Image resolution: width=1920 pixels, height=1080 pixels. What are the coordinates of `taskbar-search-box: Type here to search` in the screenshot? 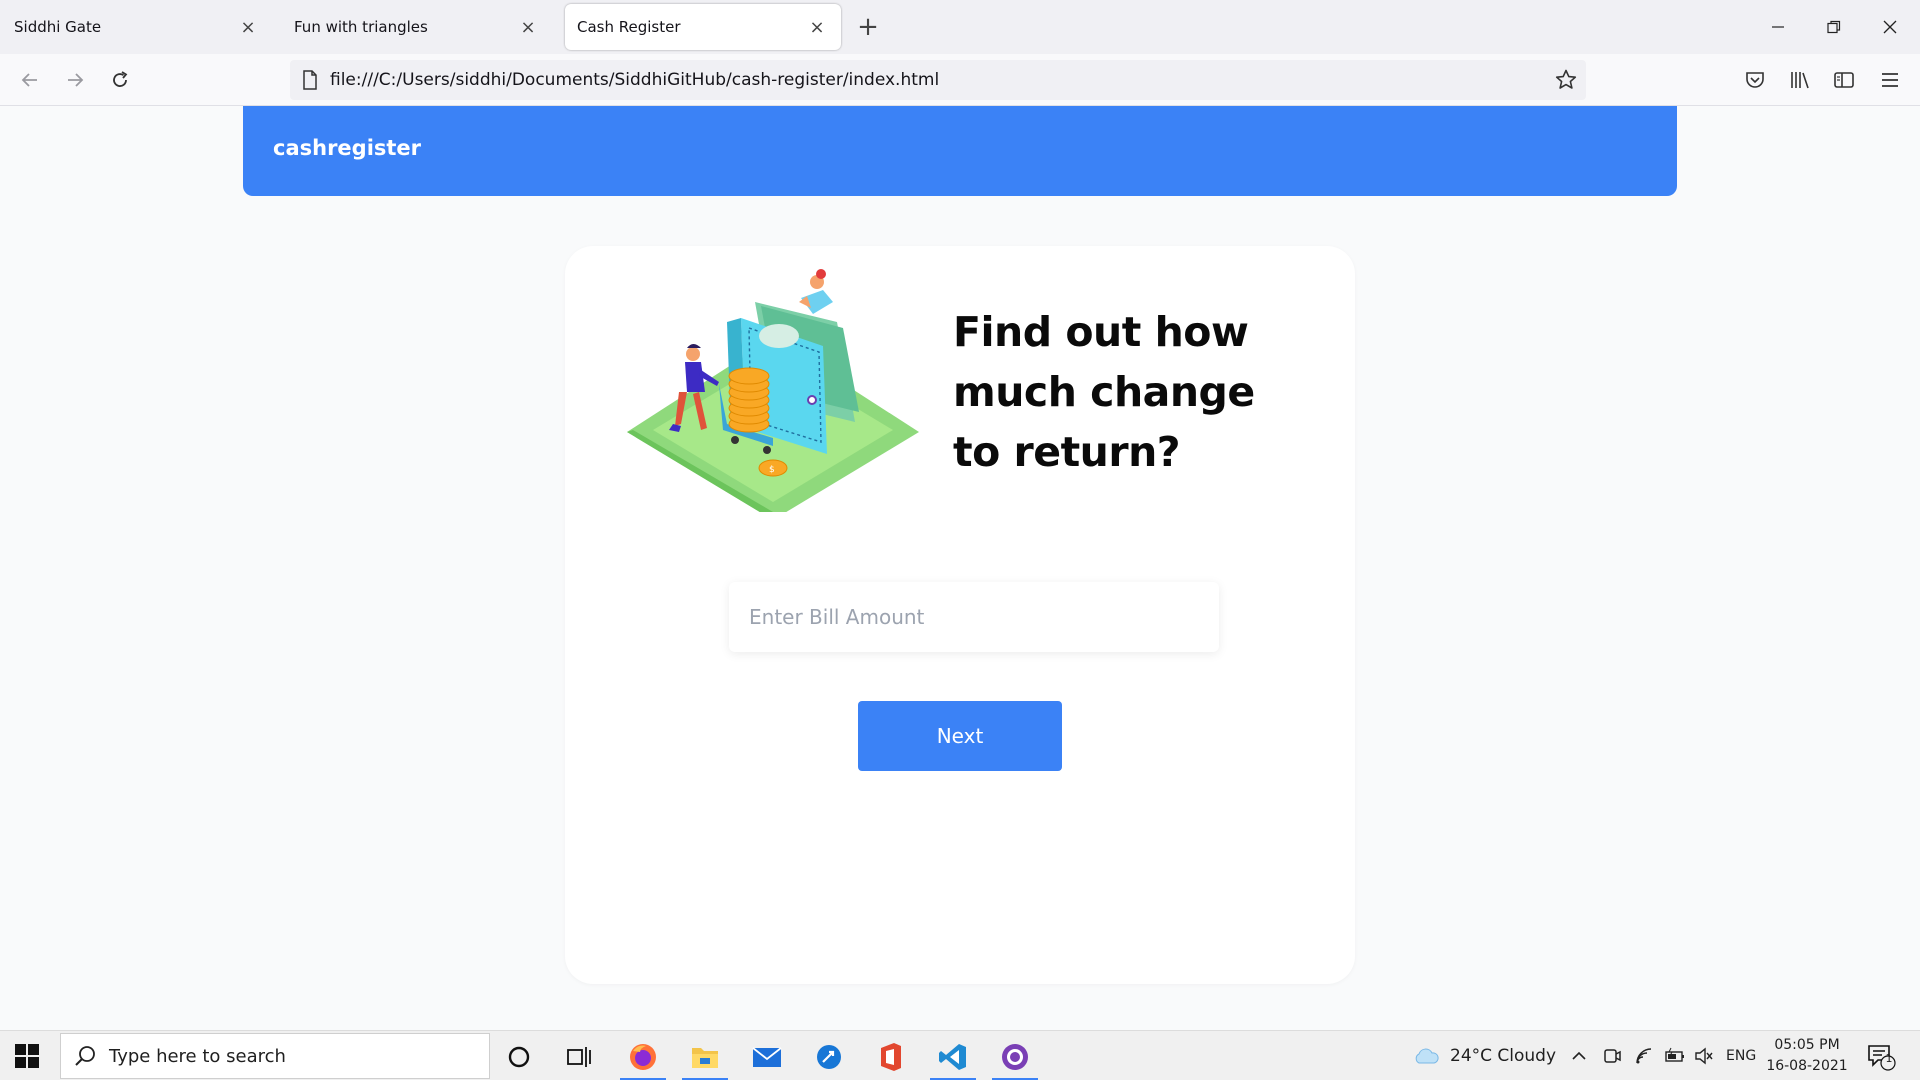 It's located at (275, 1056).